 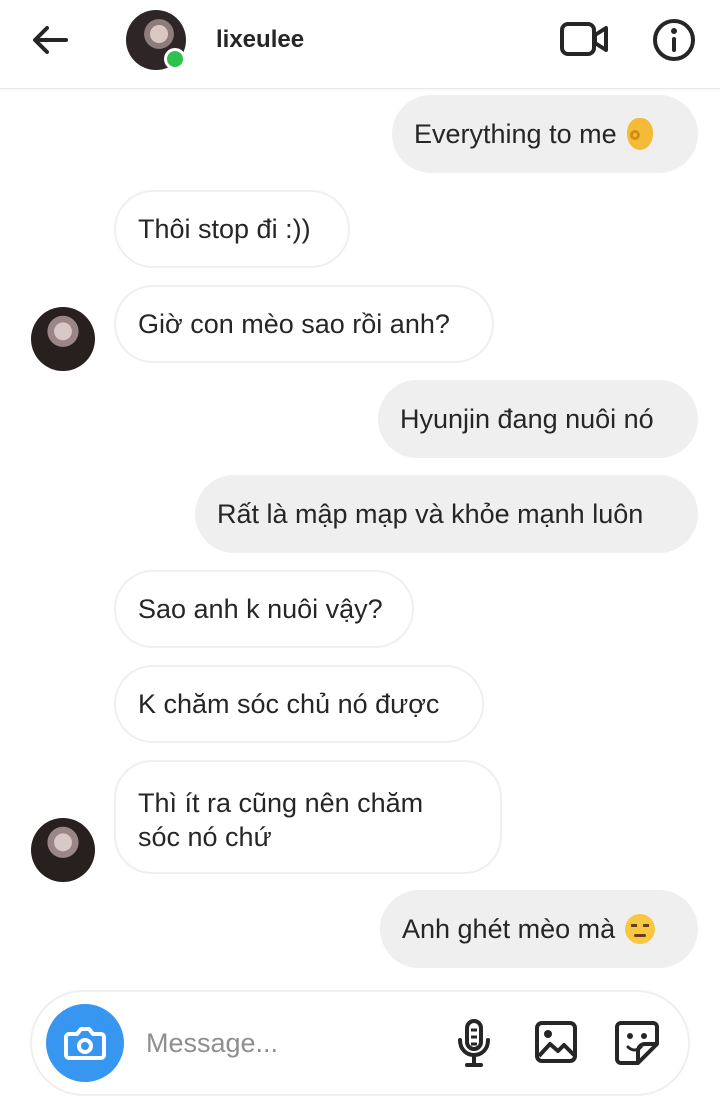 I want to click on sticker-icon, so click(x=637, y=1043).